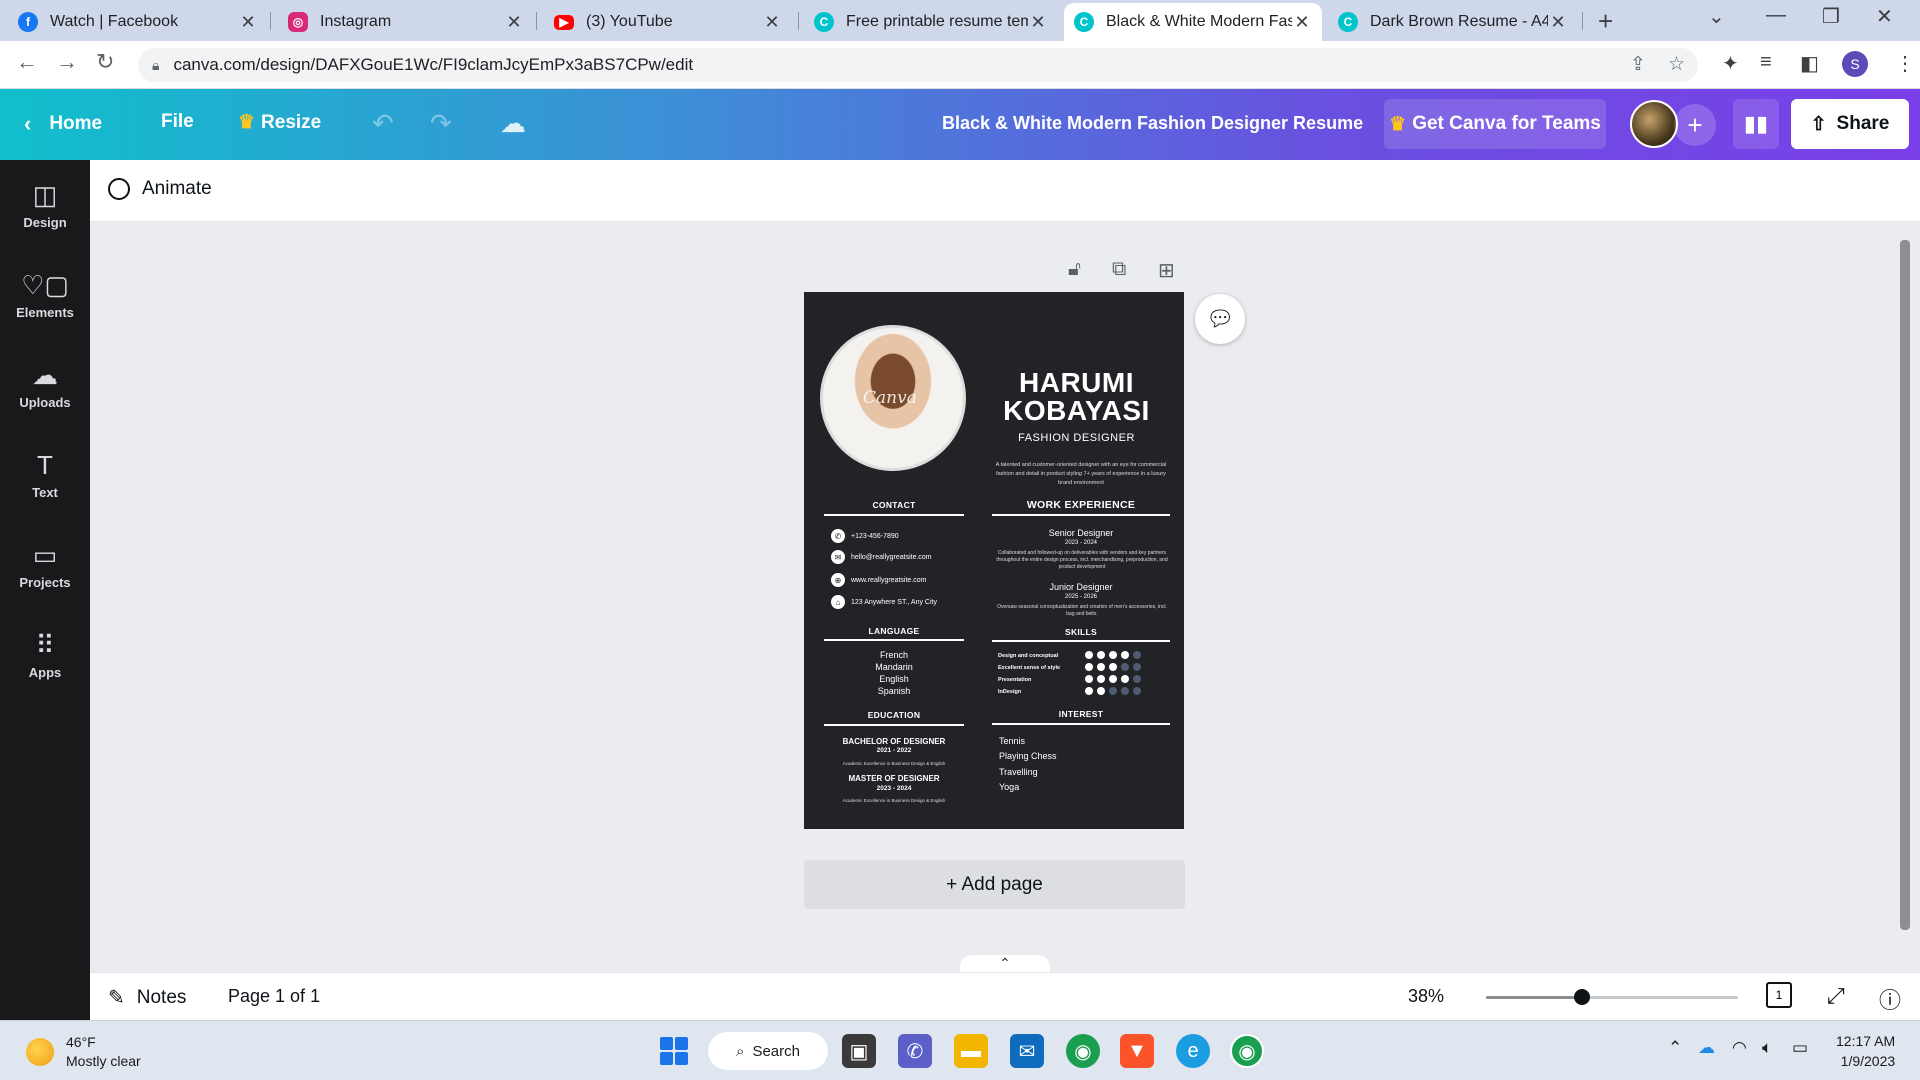 Image resolution: width=1920 pixels, height=1080 pixels. I want to click on language-item: Spanish, so click(894, 691).